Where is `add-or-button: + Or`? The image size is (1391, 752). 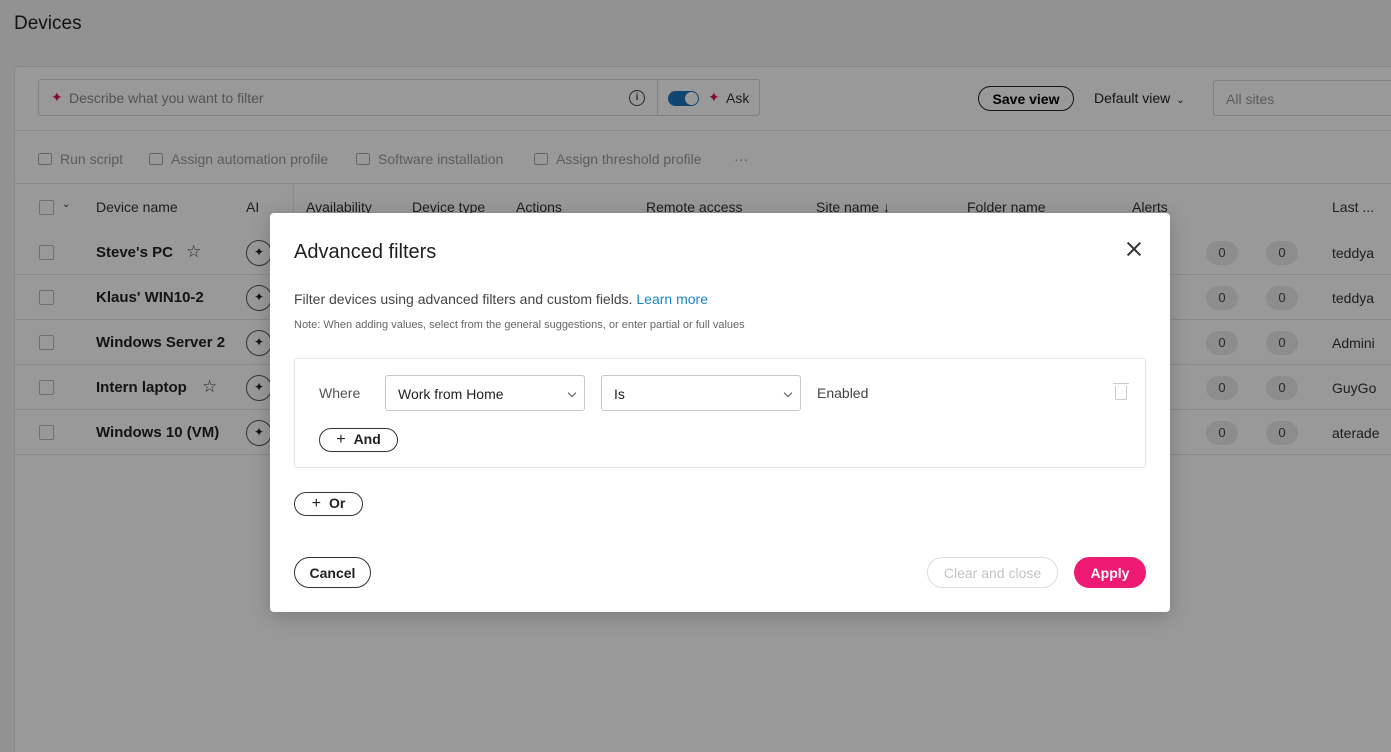 add-or-button: + Or is located at coordinates (328, 504).